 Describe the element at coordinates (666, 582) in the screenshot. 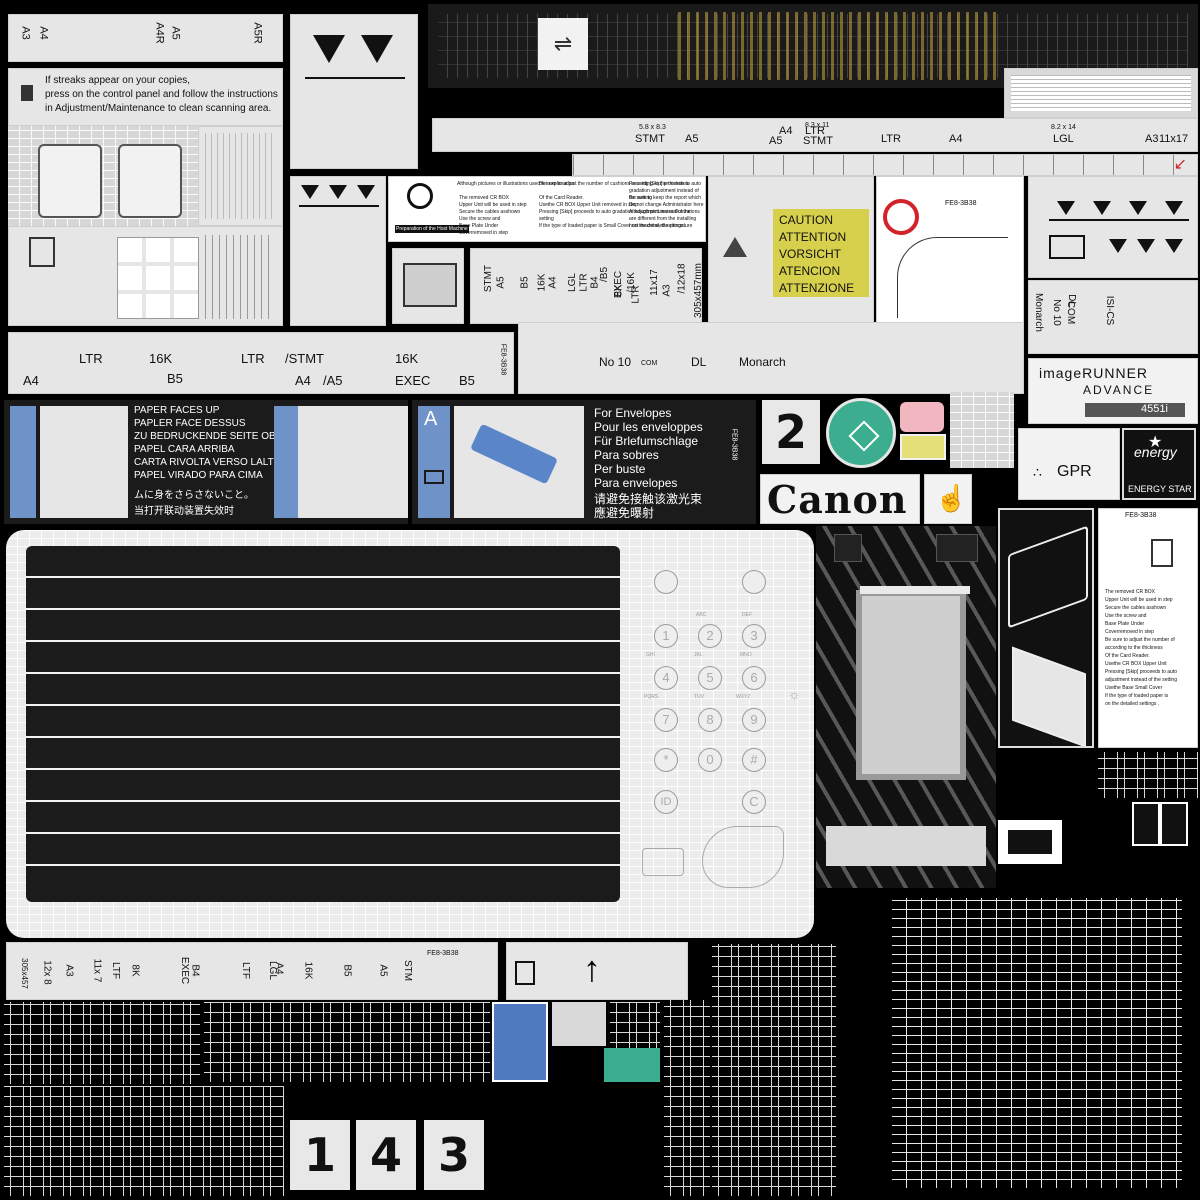

I see `key-reset` at that location.